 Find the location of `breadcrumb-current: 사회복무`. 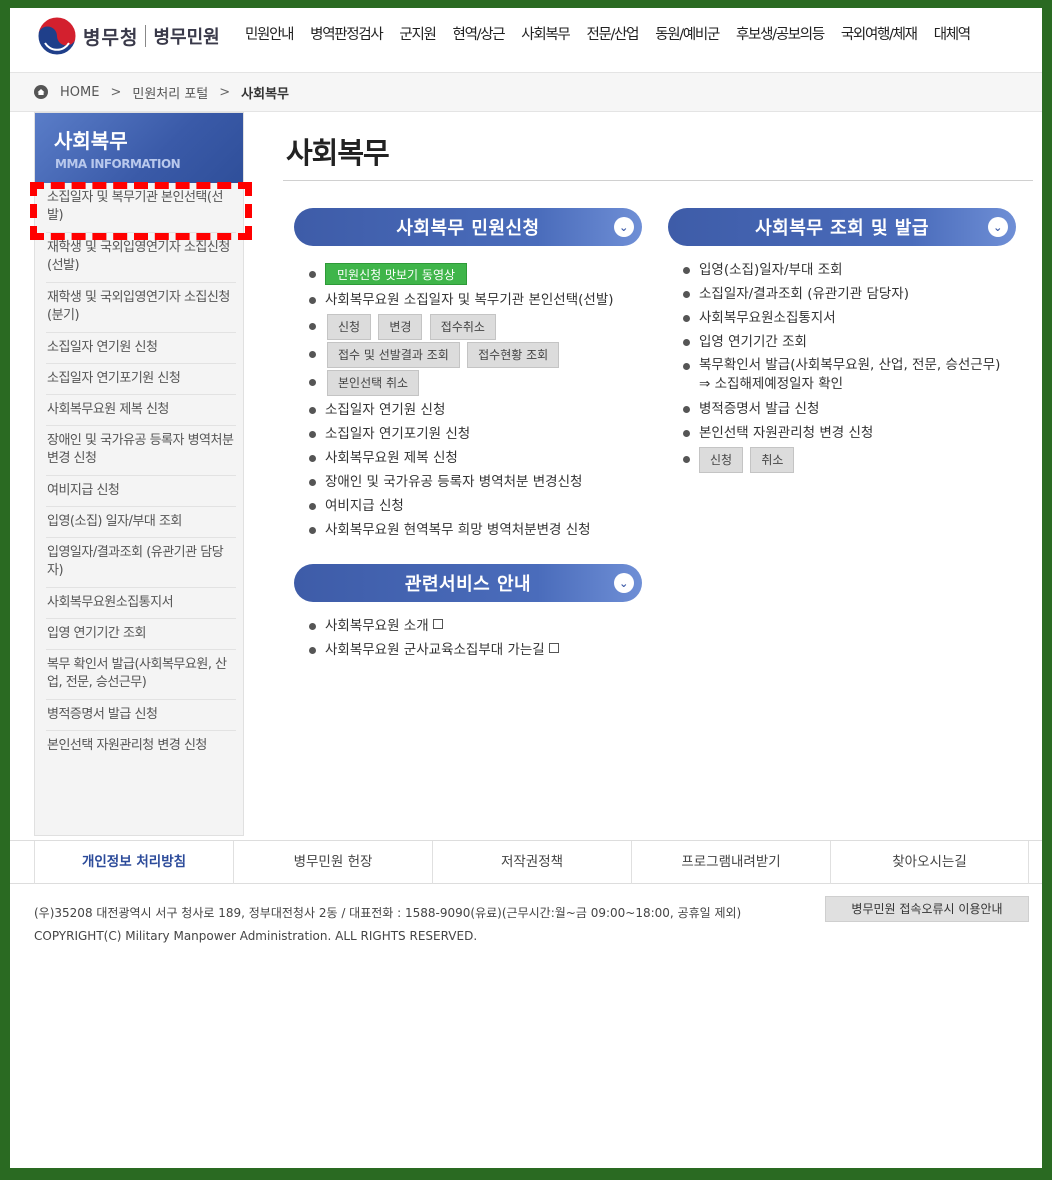

breadcrumb-current: 사회복무 is located at coordinates (265, 94).